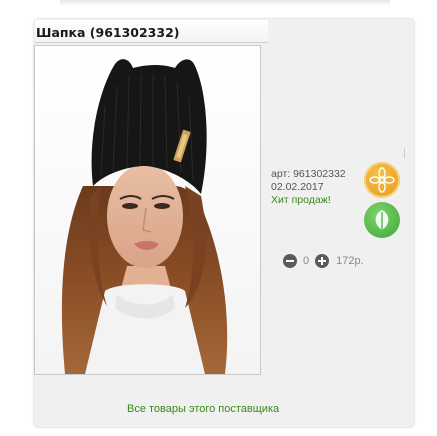 This screenshot has width=437, height=436. I want to click on product-sku: арт: 961302332, so click(308, 174).